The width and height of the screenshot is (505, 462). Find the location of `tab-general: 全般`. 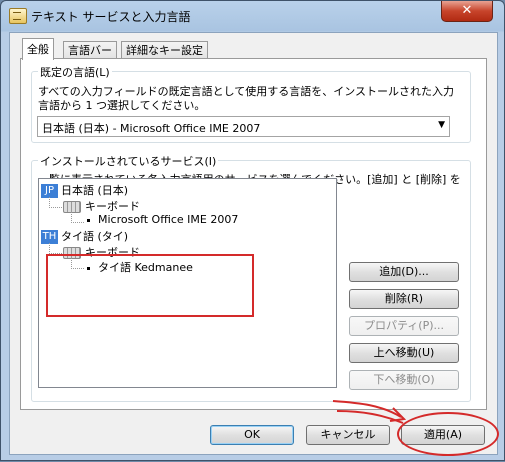

tab-general: 全般 is located at coordinates (38, 49).